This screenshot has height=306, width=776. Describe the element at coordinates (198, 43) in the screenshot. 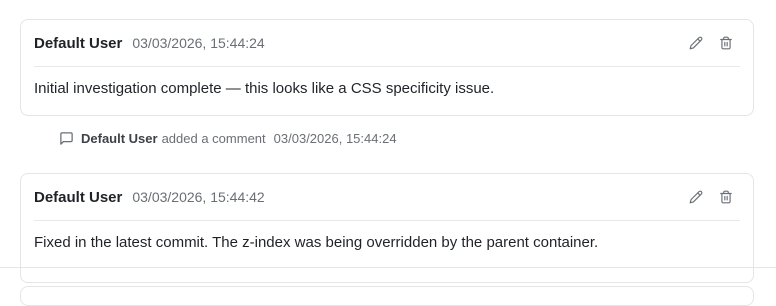

I see `comment-timestamp: 03/03/2026, 15:44:24` at that location.